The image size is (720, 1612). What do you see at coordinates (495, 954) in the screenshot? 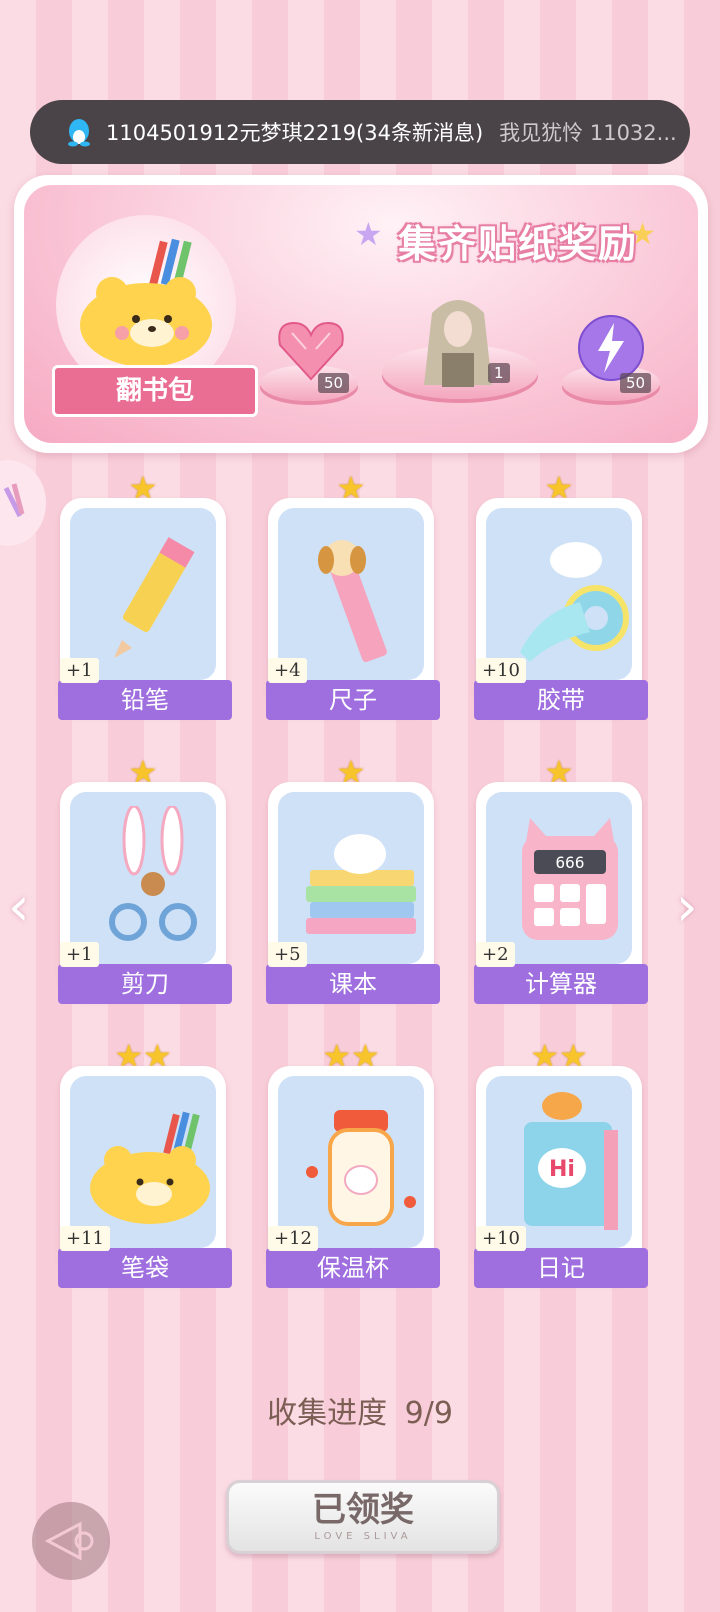
I see `sticker-count: +2` at bounding box center [495, 954].